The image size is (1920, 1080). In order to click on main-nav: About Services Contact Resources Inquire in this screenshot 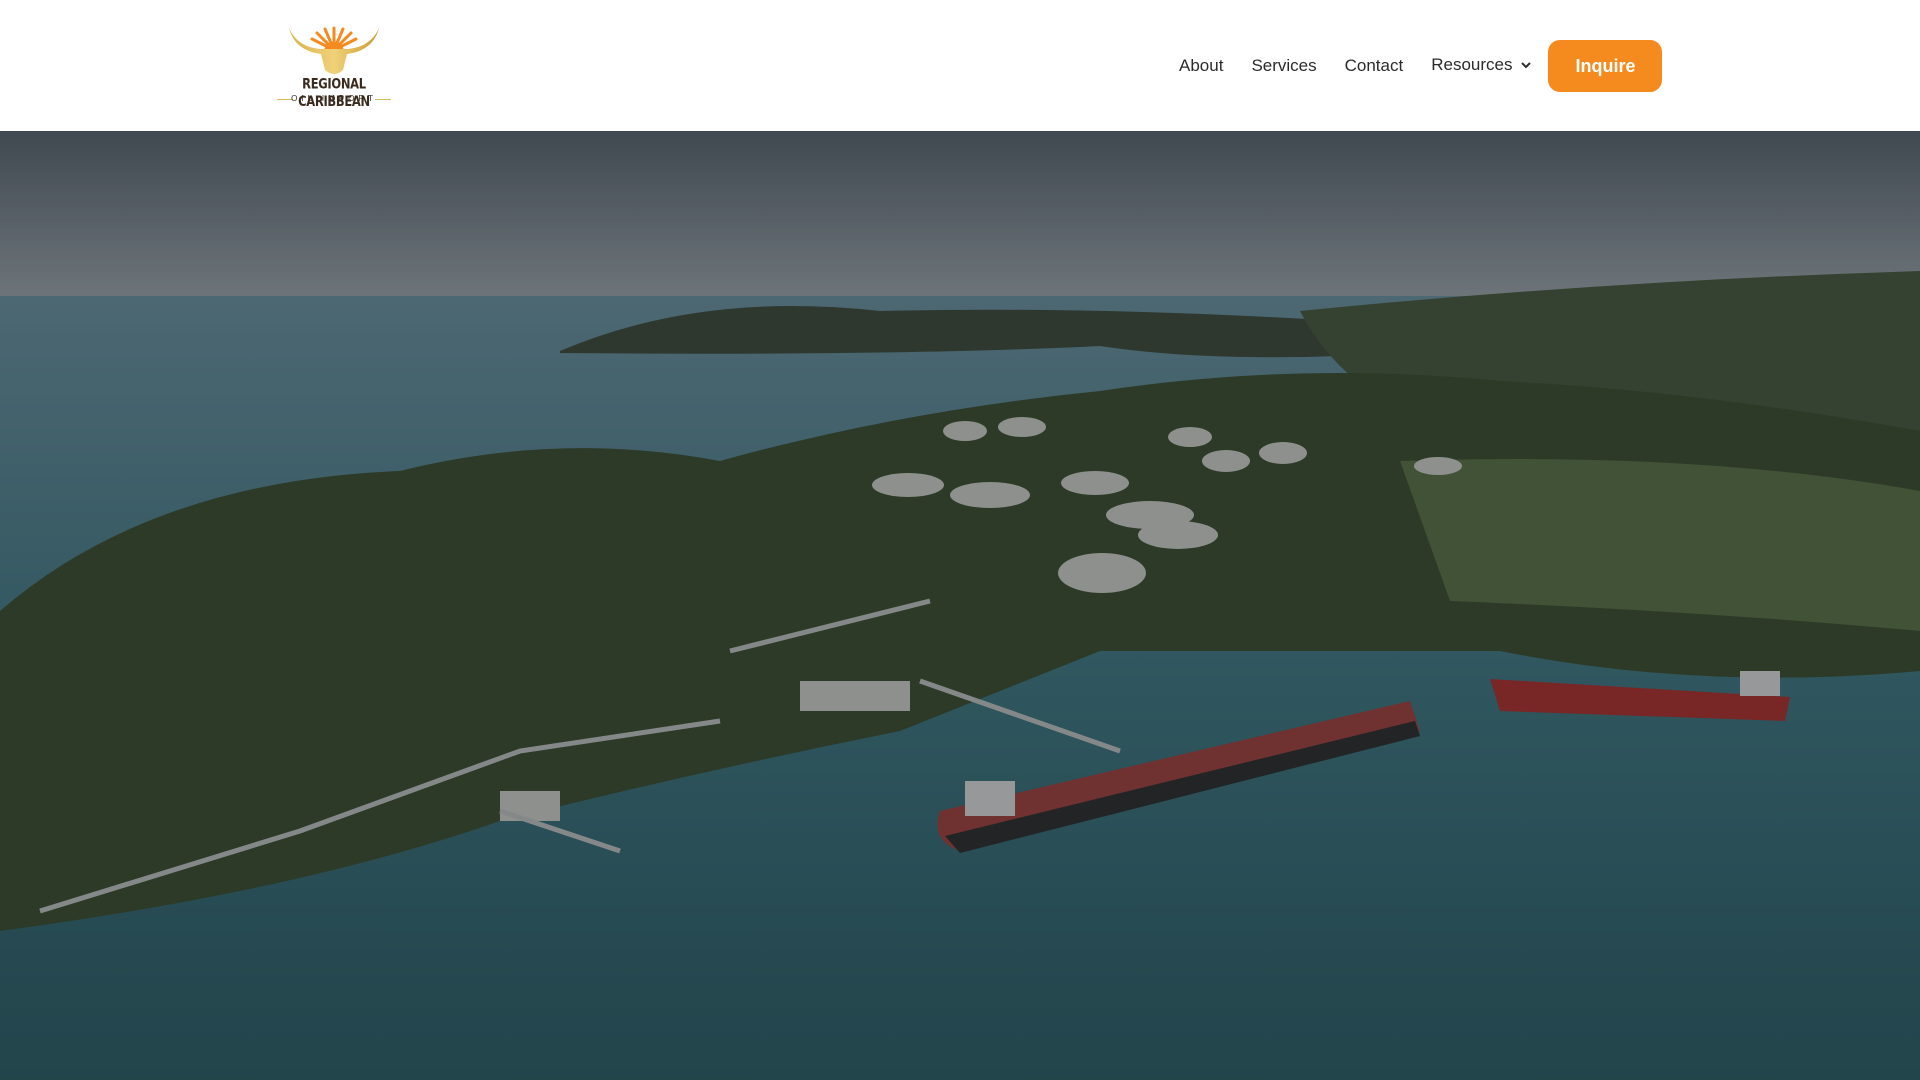, I will do `click(1414, 66)`.